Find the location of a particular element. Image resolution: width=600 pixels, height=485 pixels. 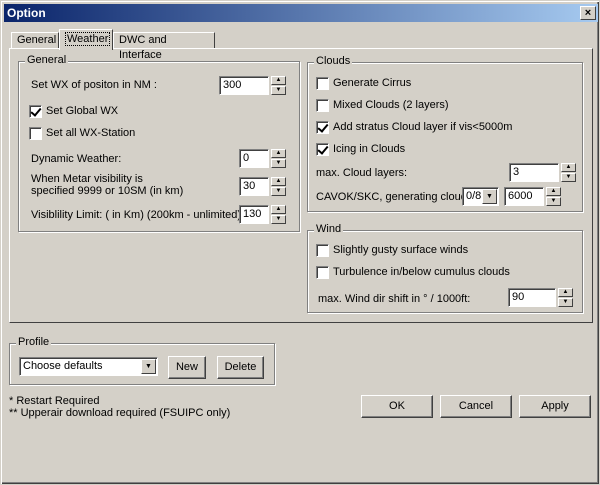

cavok-value-spinner: ▲ ▼ is located at coordinates (553, 196).